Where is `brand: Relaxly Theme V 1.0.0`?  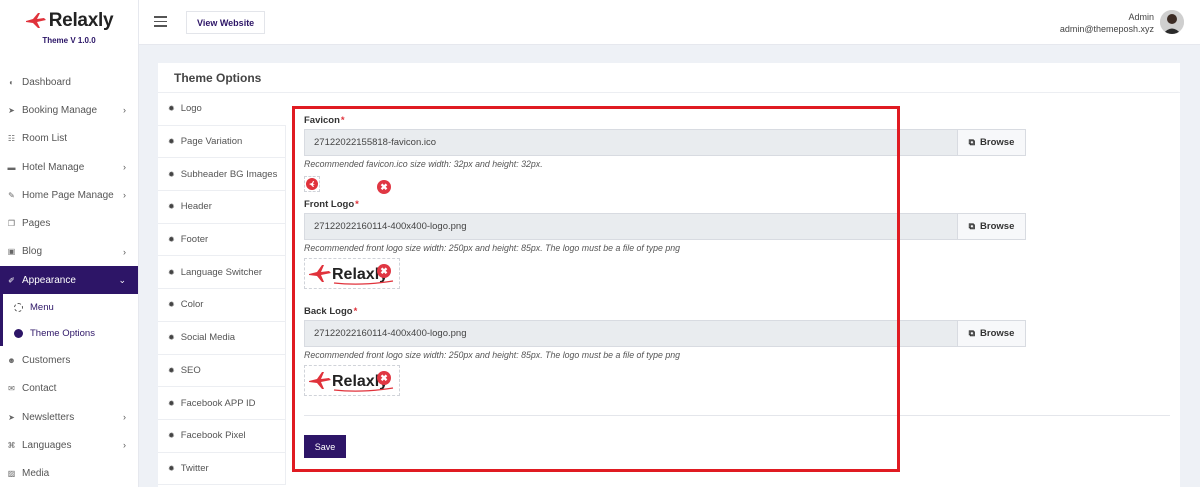 brand: Relaxly Theme V 1.0.0 is located at coordinates (69, 34).